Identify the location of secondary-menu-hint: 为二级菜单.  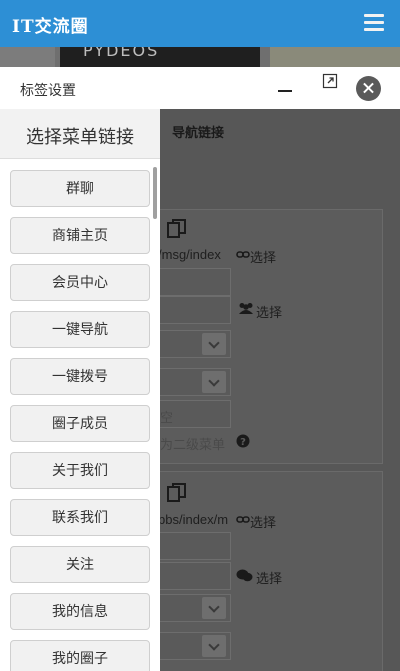
(193, 444).